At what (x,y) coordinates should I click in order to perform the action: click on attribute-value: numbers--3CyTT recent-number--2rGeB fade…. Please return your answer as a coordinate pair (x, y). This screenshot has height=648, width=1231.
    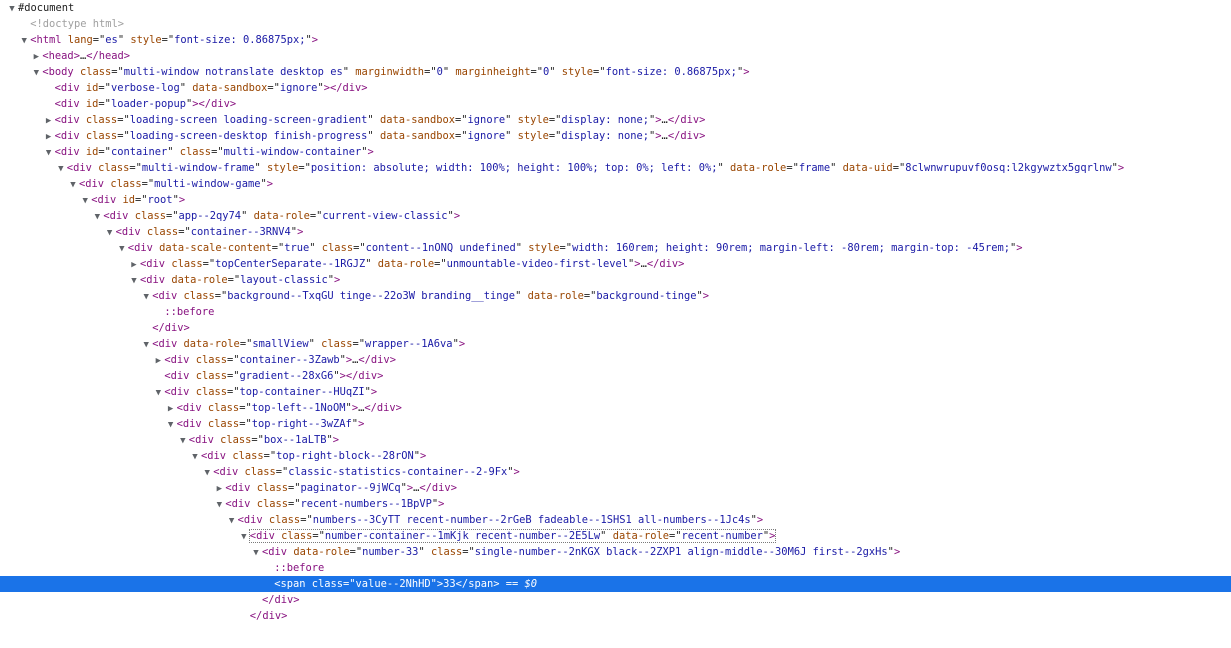
    Looking at the image, I should click on (532, 520).